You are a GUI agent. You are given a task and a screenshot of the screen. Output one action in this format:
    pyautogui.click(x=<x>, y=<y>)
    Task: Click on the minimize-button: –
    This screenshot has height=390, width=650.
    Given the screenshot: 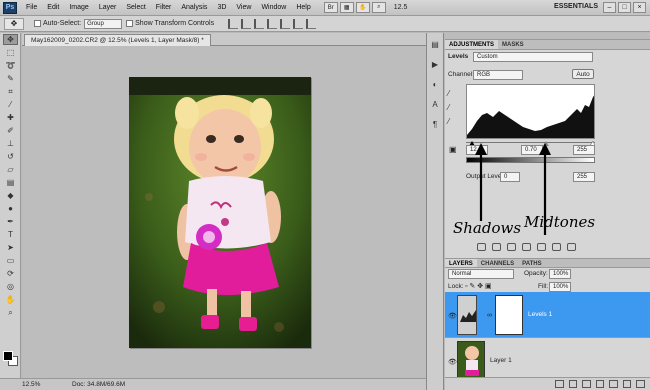 What is the action you would take?
    pyautogui.click(x=609, y=7)
    